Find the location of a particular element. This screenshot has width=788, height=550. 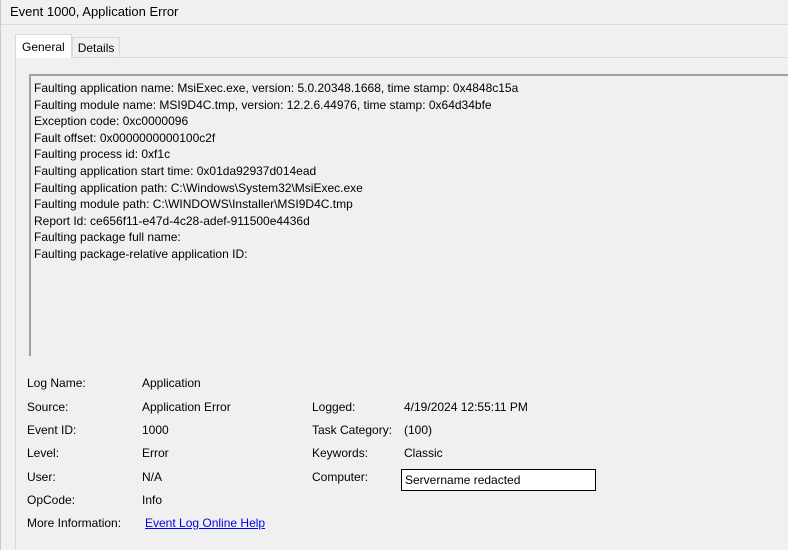

level-value: Error is located at coordinates (155, 453).